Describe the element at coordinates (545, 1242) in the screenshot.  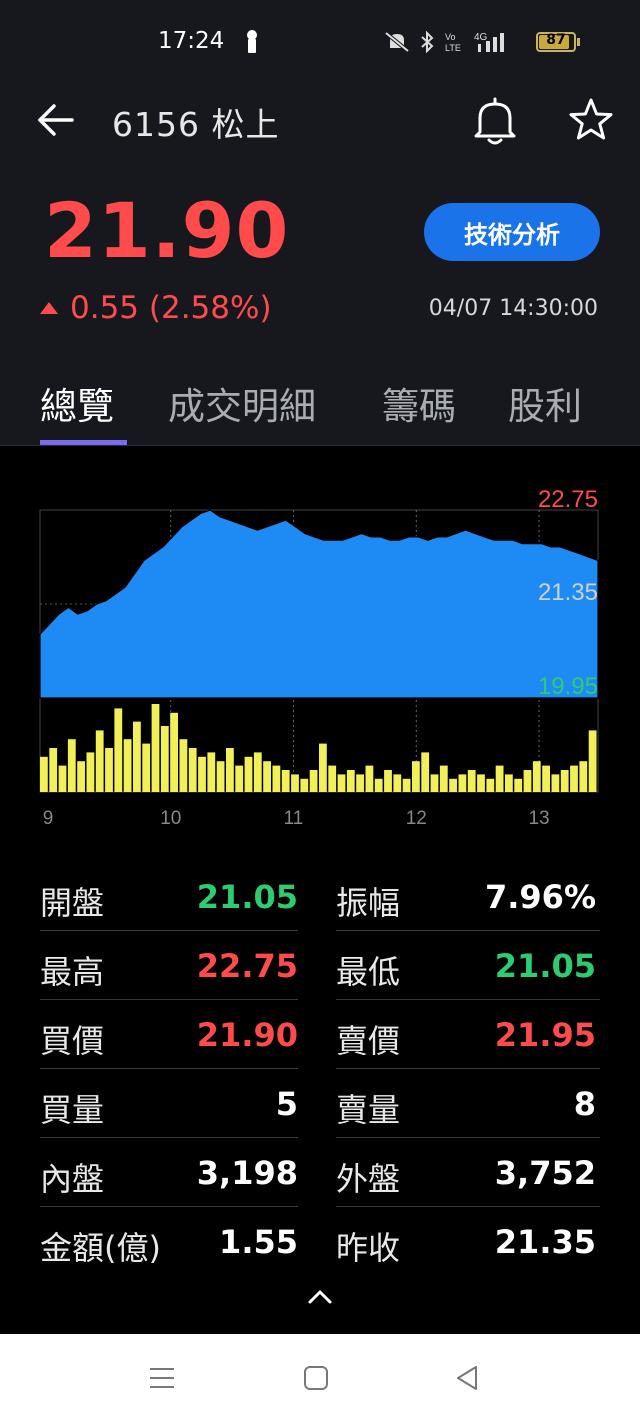
I see `stat-value: 21.35` at that location.